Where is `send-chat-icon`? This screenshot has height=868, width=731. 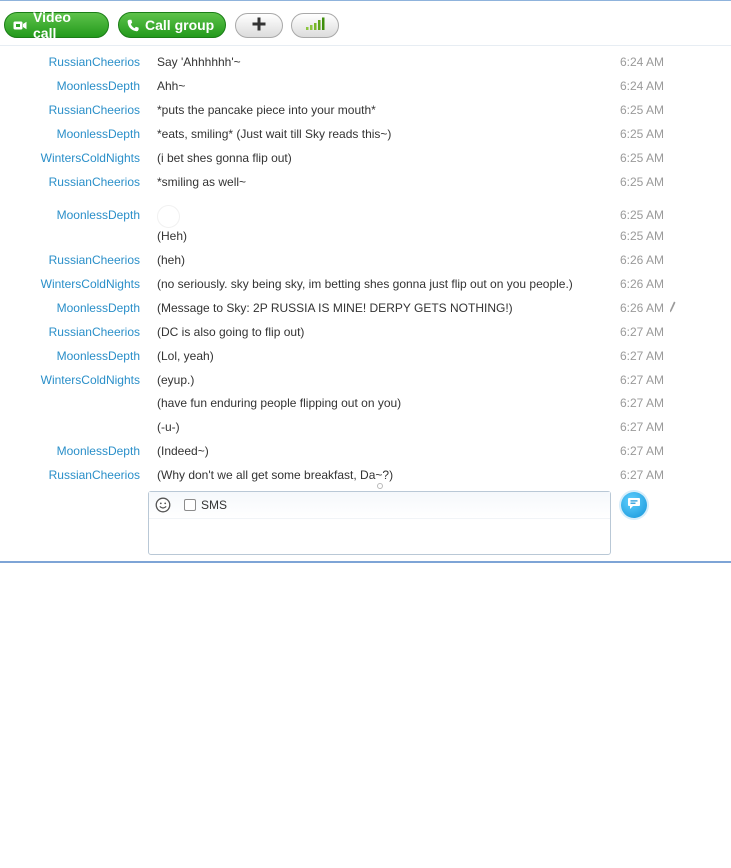 send-chat-icon is located at coordinates (634, 505).